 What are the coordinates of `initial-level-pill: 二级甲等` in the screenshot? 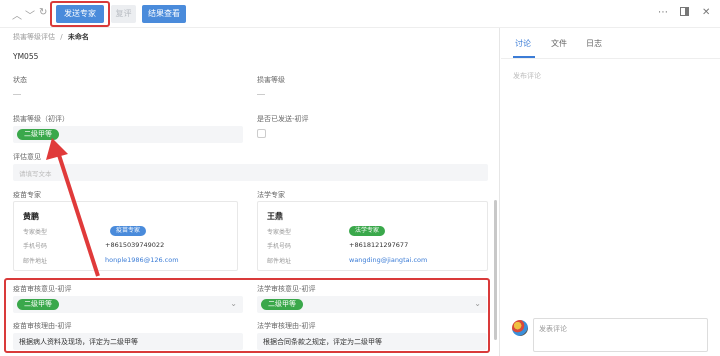 It's located at (38, 134).